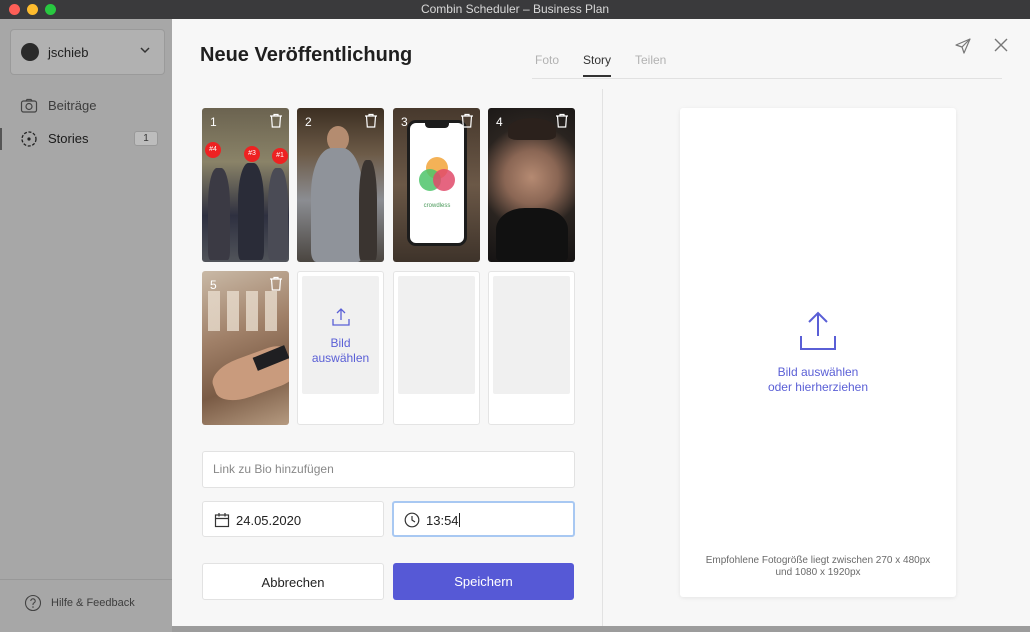 This screenshot has width=1030, height=632. I want to click on photo-figures, so click(246, 311).